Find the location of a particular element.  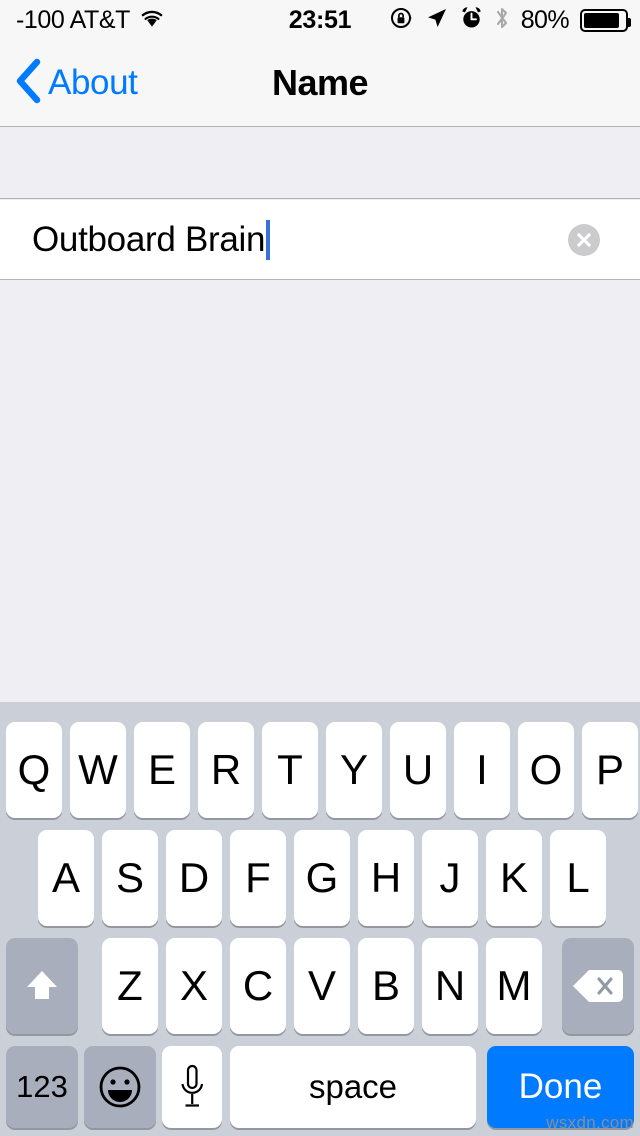

alarm-clock-icon is located at coordinates (471, 20).